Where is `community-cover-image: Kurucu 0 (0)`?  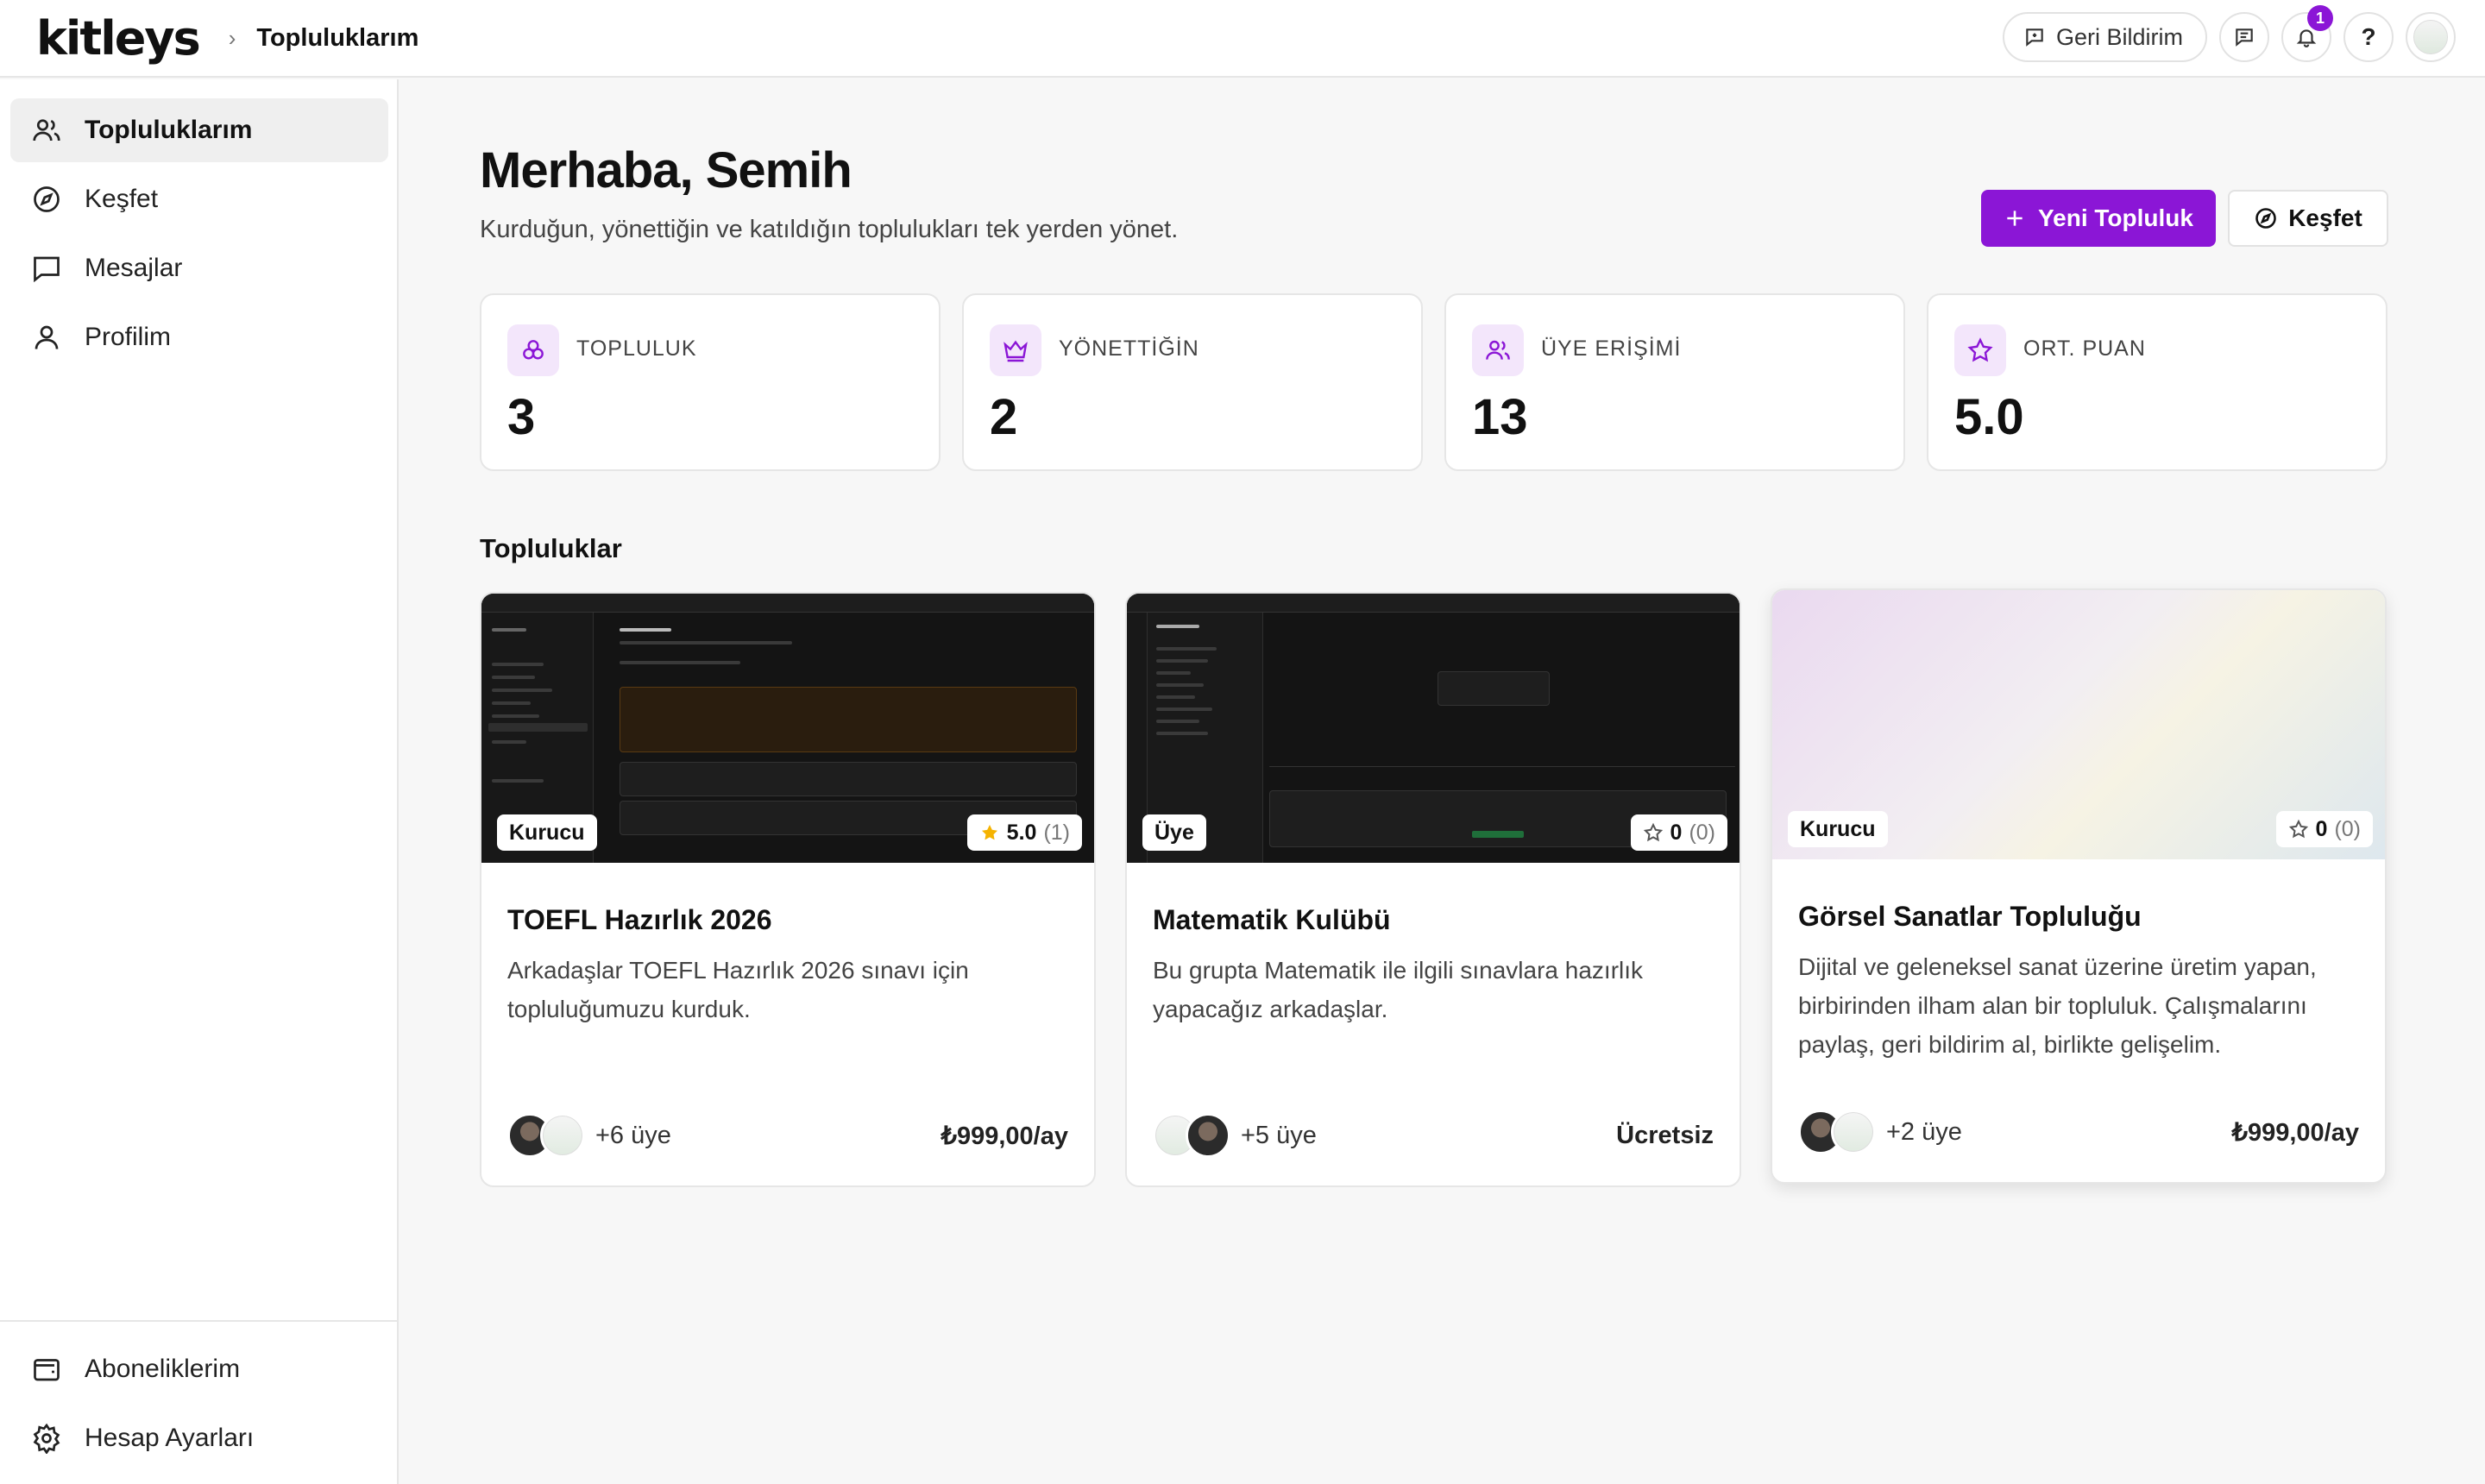 community-cover-image: Kurucu 0 (0) is located at coordinates (2078, 724).